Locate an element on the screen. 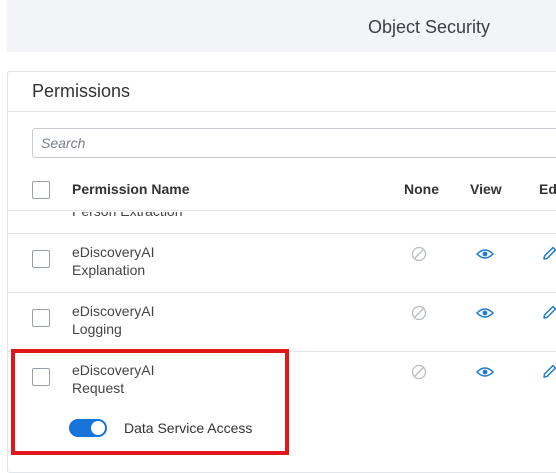 The height and width of the screenshot is (473, 556). search-input is located at coordinates (294, 143).